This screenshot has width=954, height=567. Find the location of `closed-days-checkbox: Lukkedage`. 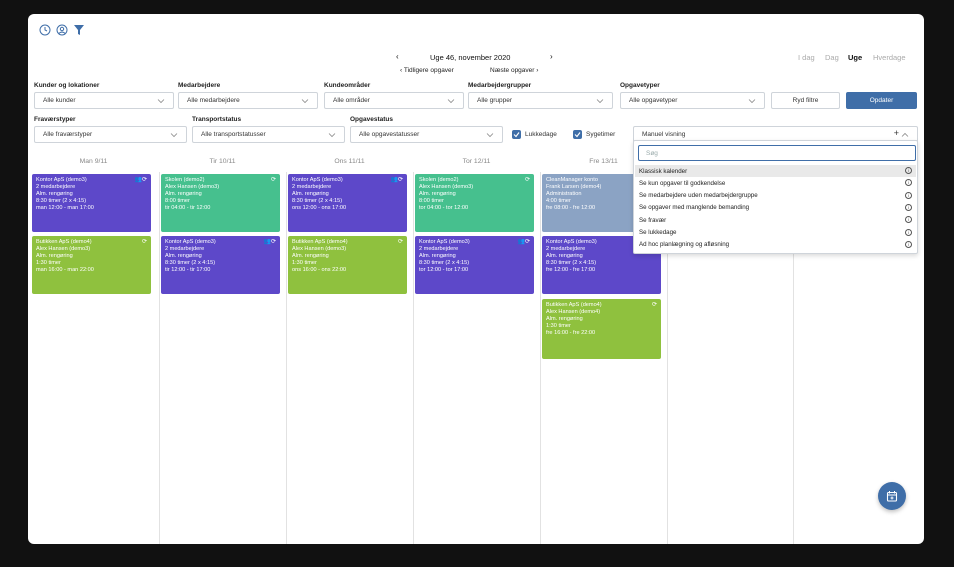

closed-days-checkbox: Lukkedage is located at coordinates (534, 134).